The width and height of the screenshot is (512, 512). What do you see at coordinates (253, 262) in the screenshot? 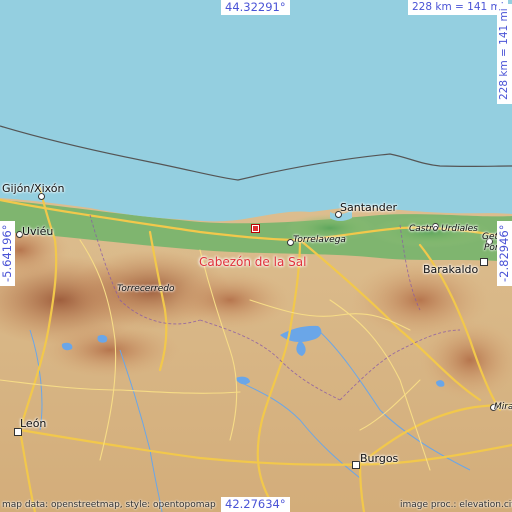
I see `place-label-cabezon: Cabezón de la Sal` at bounding box center [253, 262].